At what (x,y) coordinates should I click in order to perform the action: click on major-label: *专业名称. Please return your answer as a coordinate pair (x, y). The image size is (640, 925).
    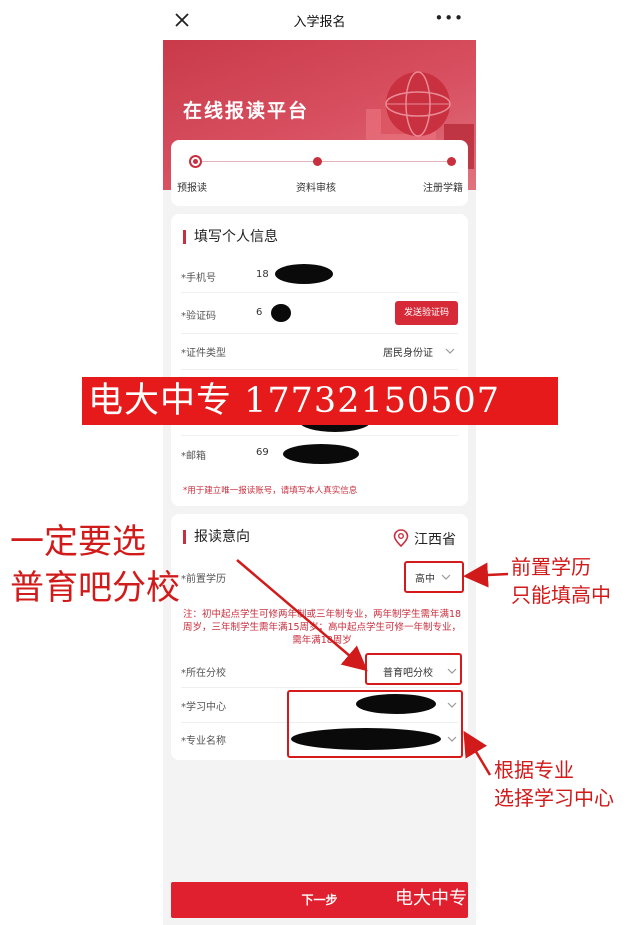
    Looking at the image, I should click on (203, 741).